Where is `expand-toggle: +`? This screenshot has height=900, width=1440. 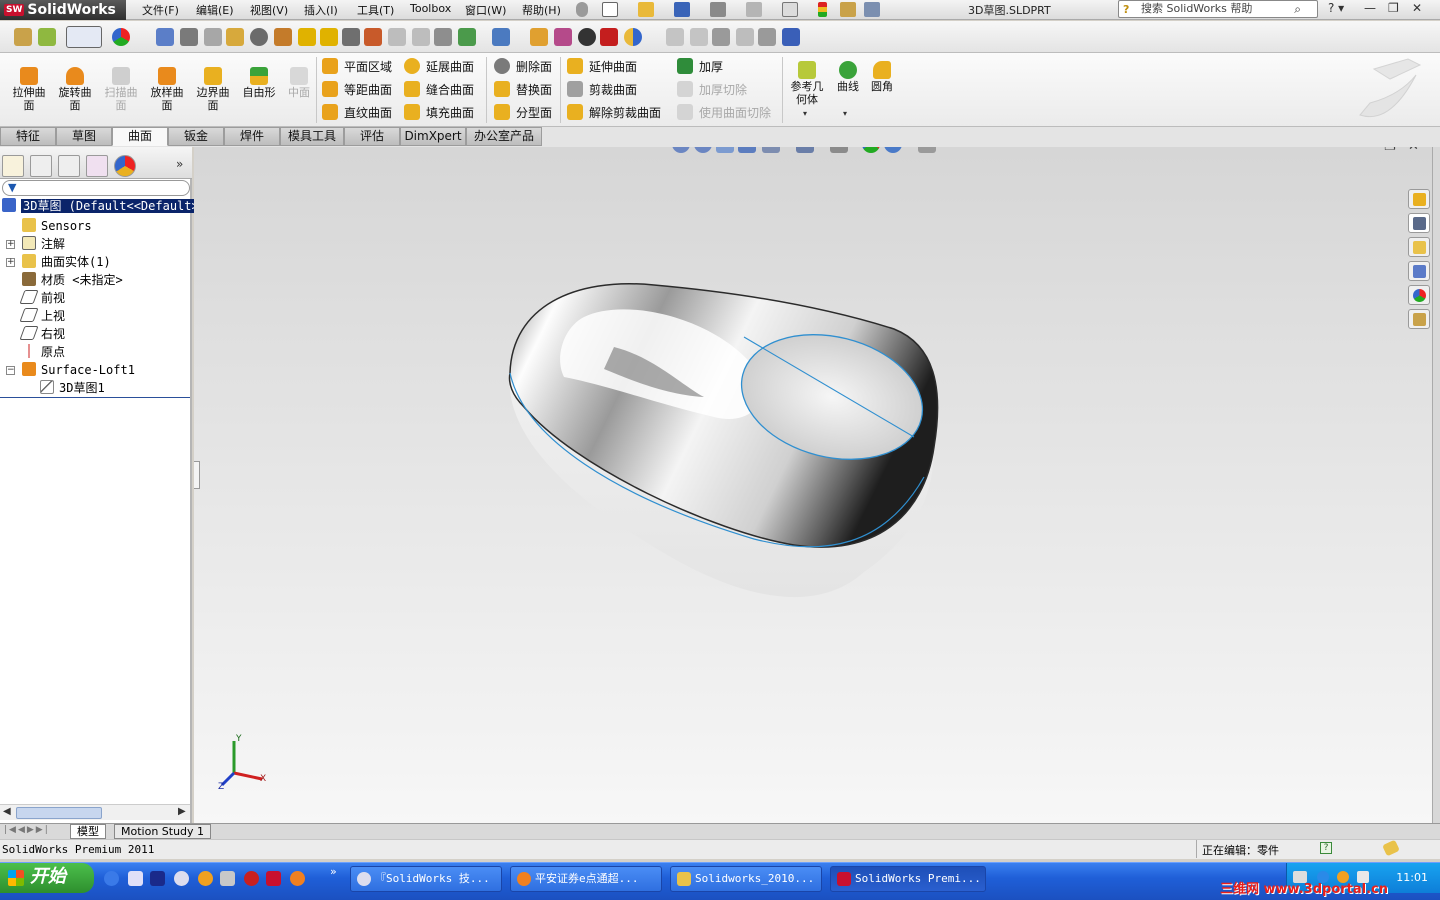 expand-toggle: + is located at coordinates (10, 262).